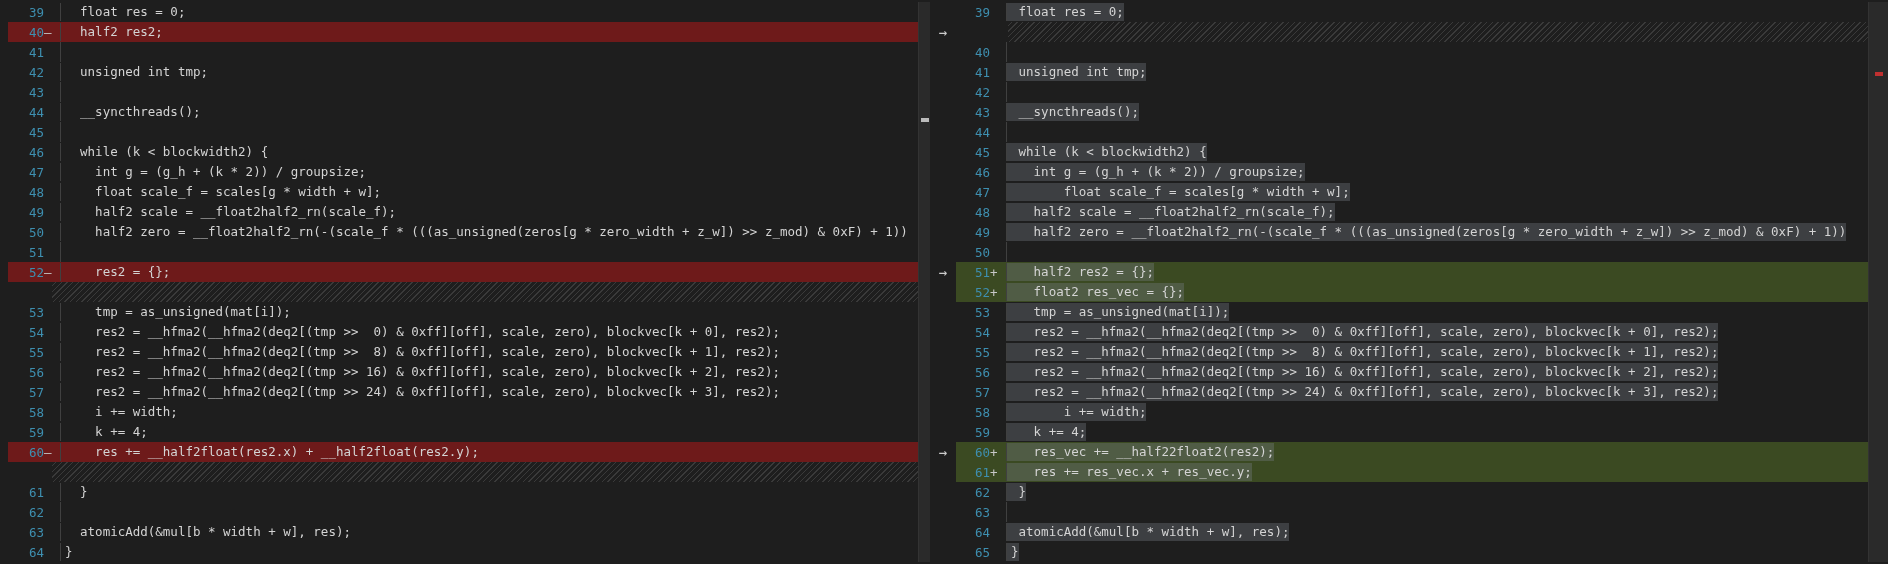 Image resolution: width=1888 pixels, height=564 pixels. What do you see at coordinates (269, 452) in the screenshot?
I see `code-text: res += __half2float(res2.x) + __half2float(res2.y);` at bounding box center [269, 452].